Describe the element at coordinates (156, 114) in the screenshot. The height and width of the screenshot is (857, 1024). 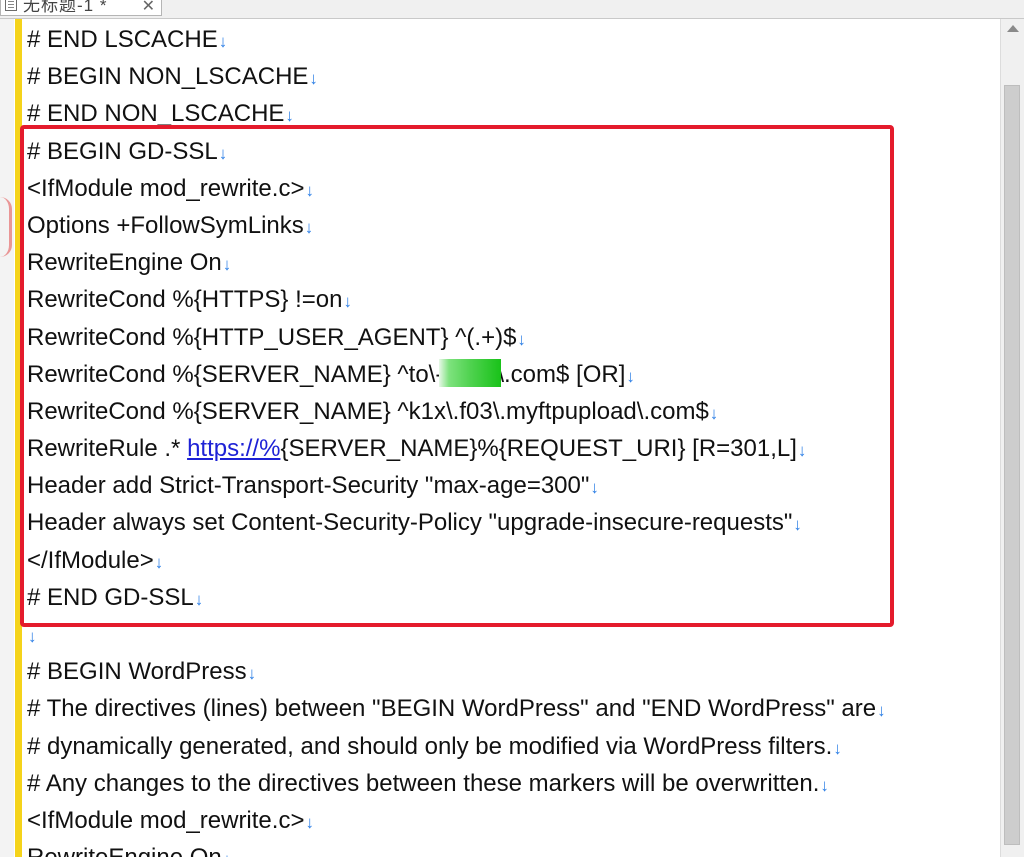
I see `line-text: # END NON_LSCACHE` at that location.